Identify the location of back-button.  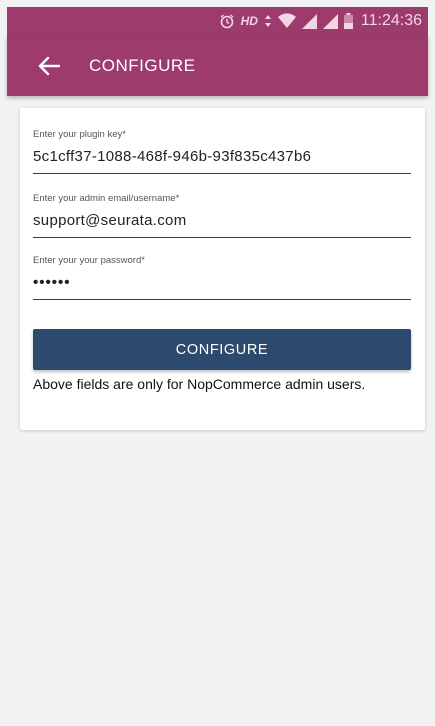
(49, 66).